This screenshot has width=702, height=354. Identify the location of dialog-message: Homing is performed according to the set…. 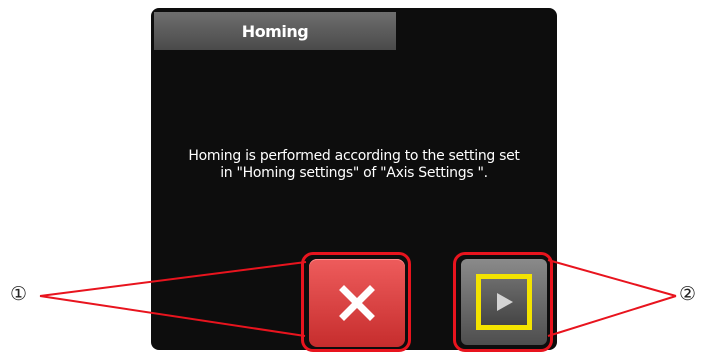
(354, 165).